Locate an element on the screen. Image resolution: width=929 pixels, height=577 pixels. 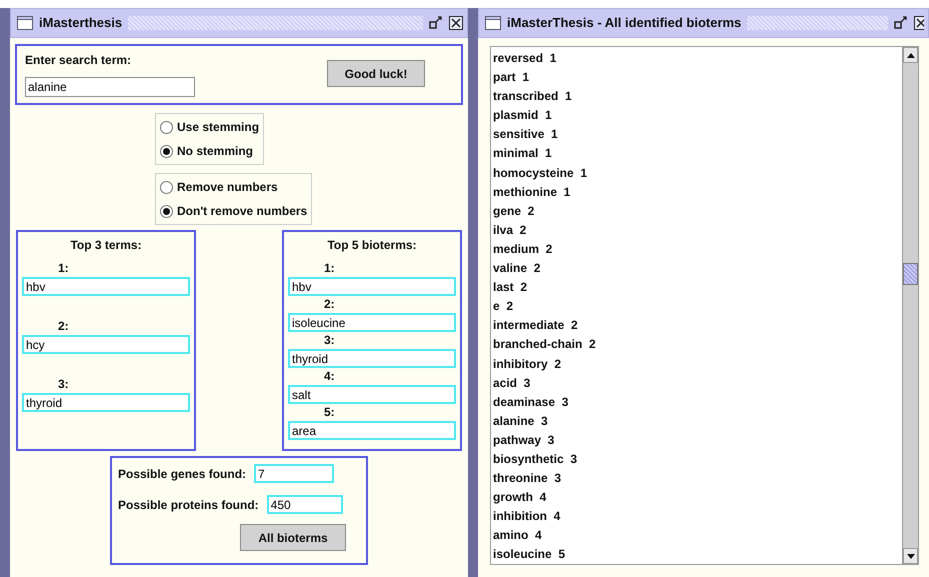
radio-label: Remove numbers is located at coordinates (227, 187).